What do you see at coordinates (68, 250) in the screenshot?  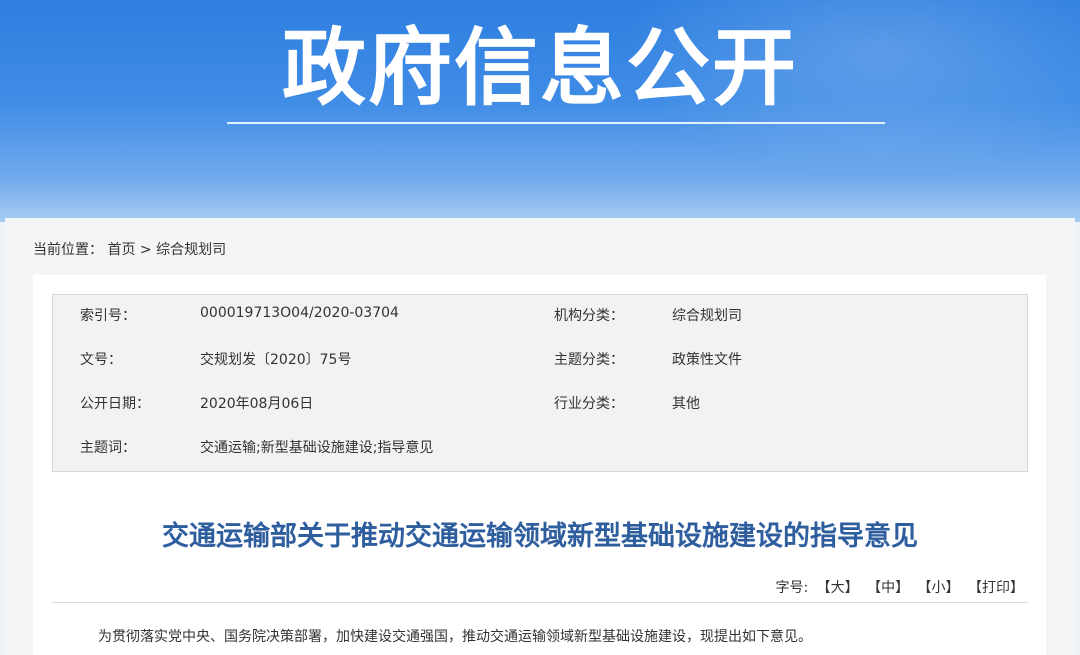 I see `breadcrumb-prefix: 当前位置：` at bounding box center [68, 250].